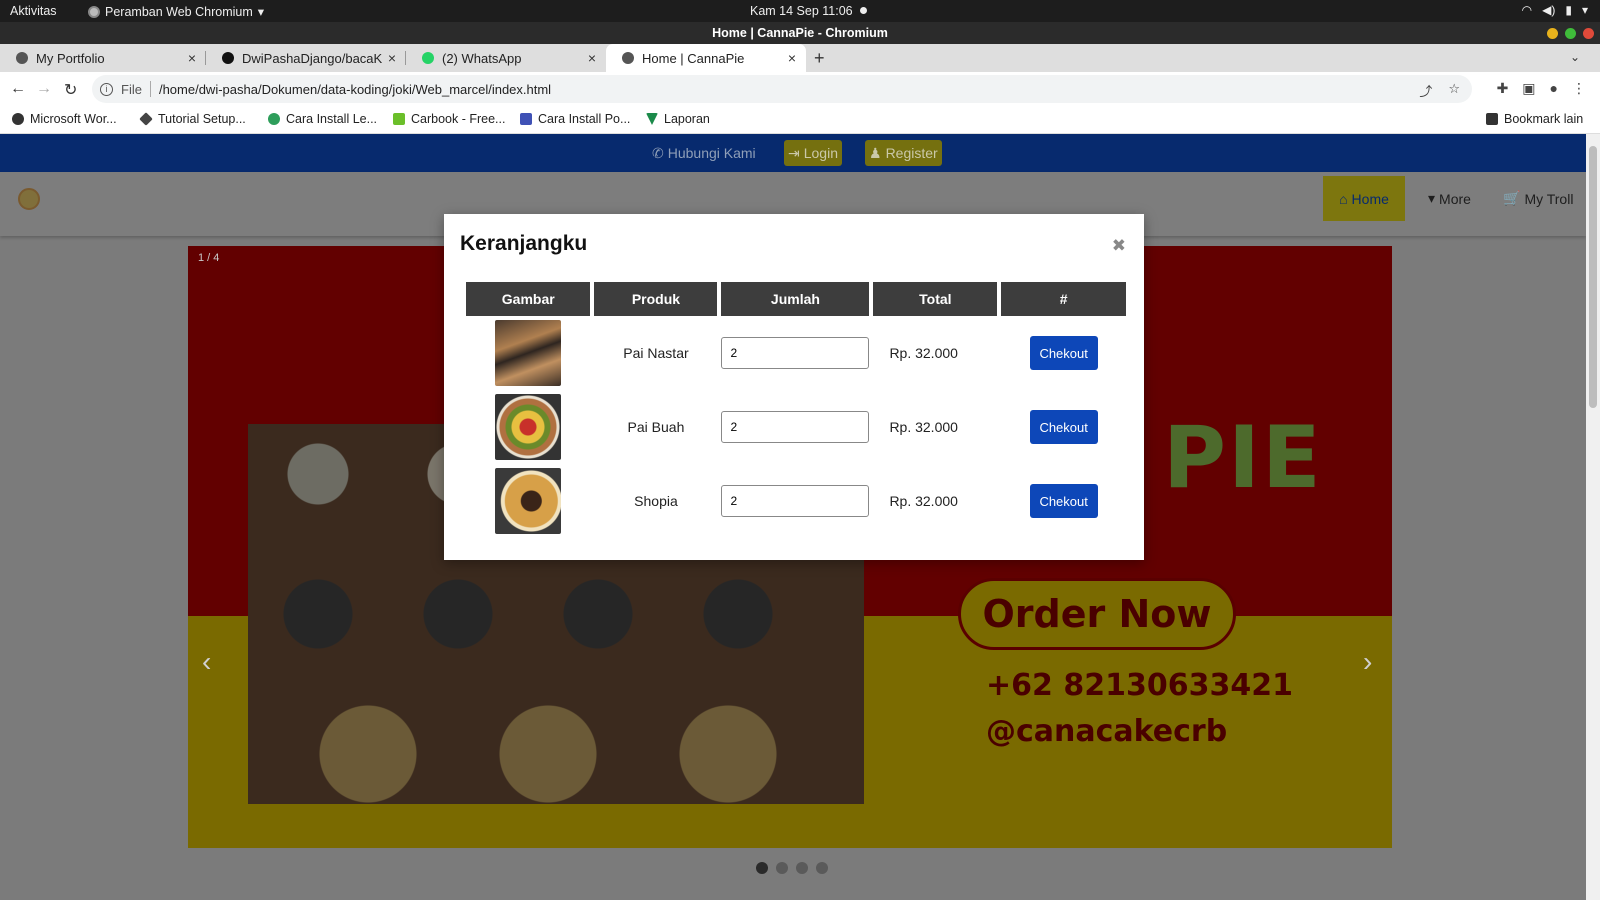 Image resolution: width=1600 pixels, height=900 pixels. Describe the element at coordinates (711, 153) in the screenshot. I see `contact-label: Hubungi Kami` at that location.